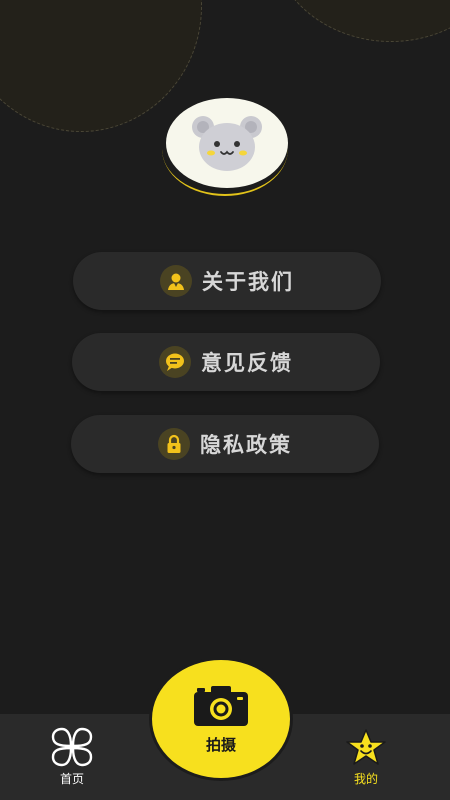 Image resolution: width=450 pixels, height=800 pixels. I want to click on tab-home-label: 首页, so click(71, 779).